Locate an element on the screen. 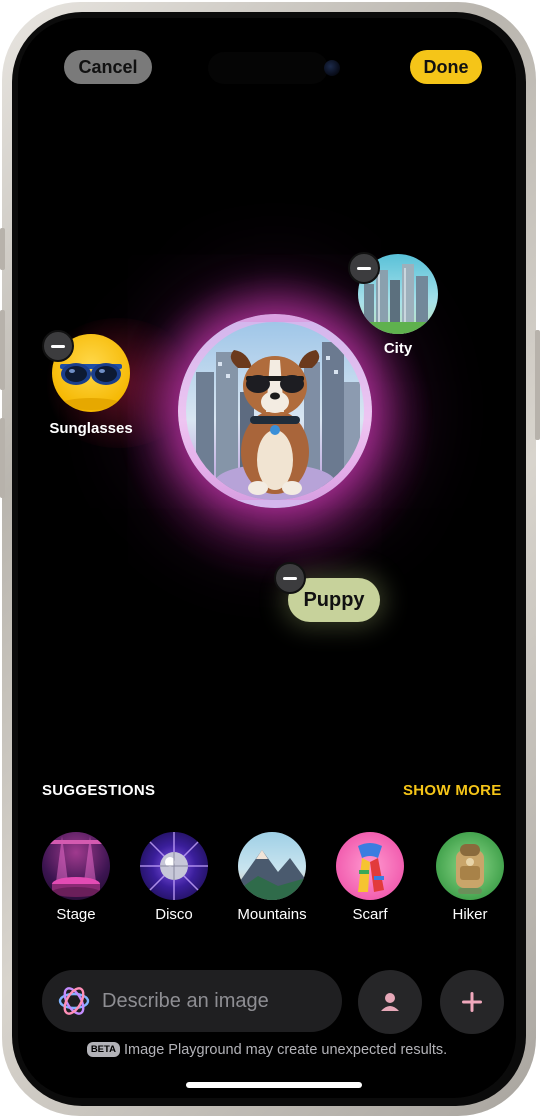 Image resolution: width=540 pixels, height=1120 pixels. add-button is located at coordinates (472, 1002).